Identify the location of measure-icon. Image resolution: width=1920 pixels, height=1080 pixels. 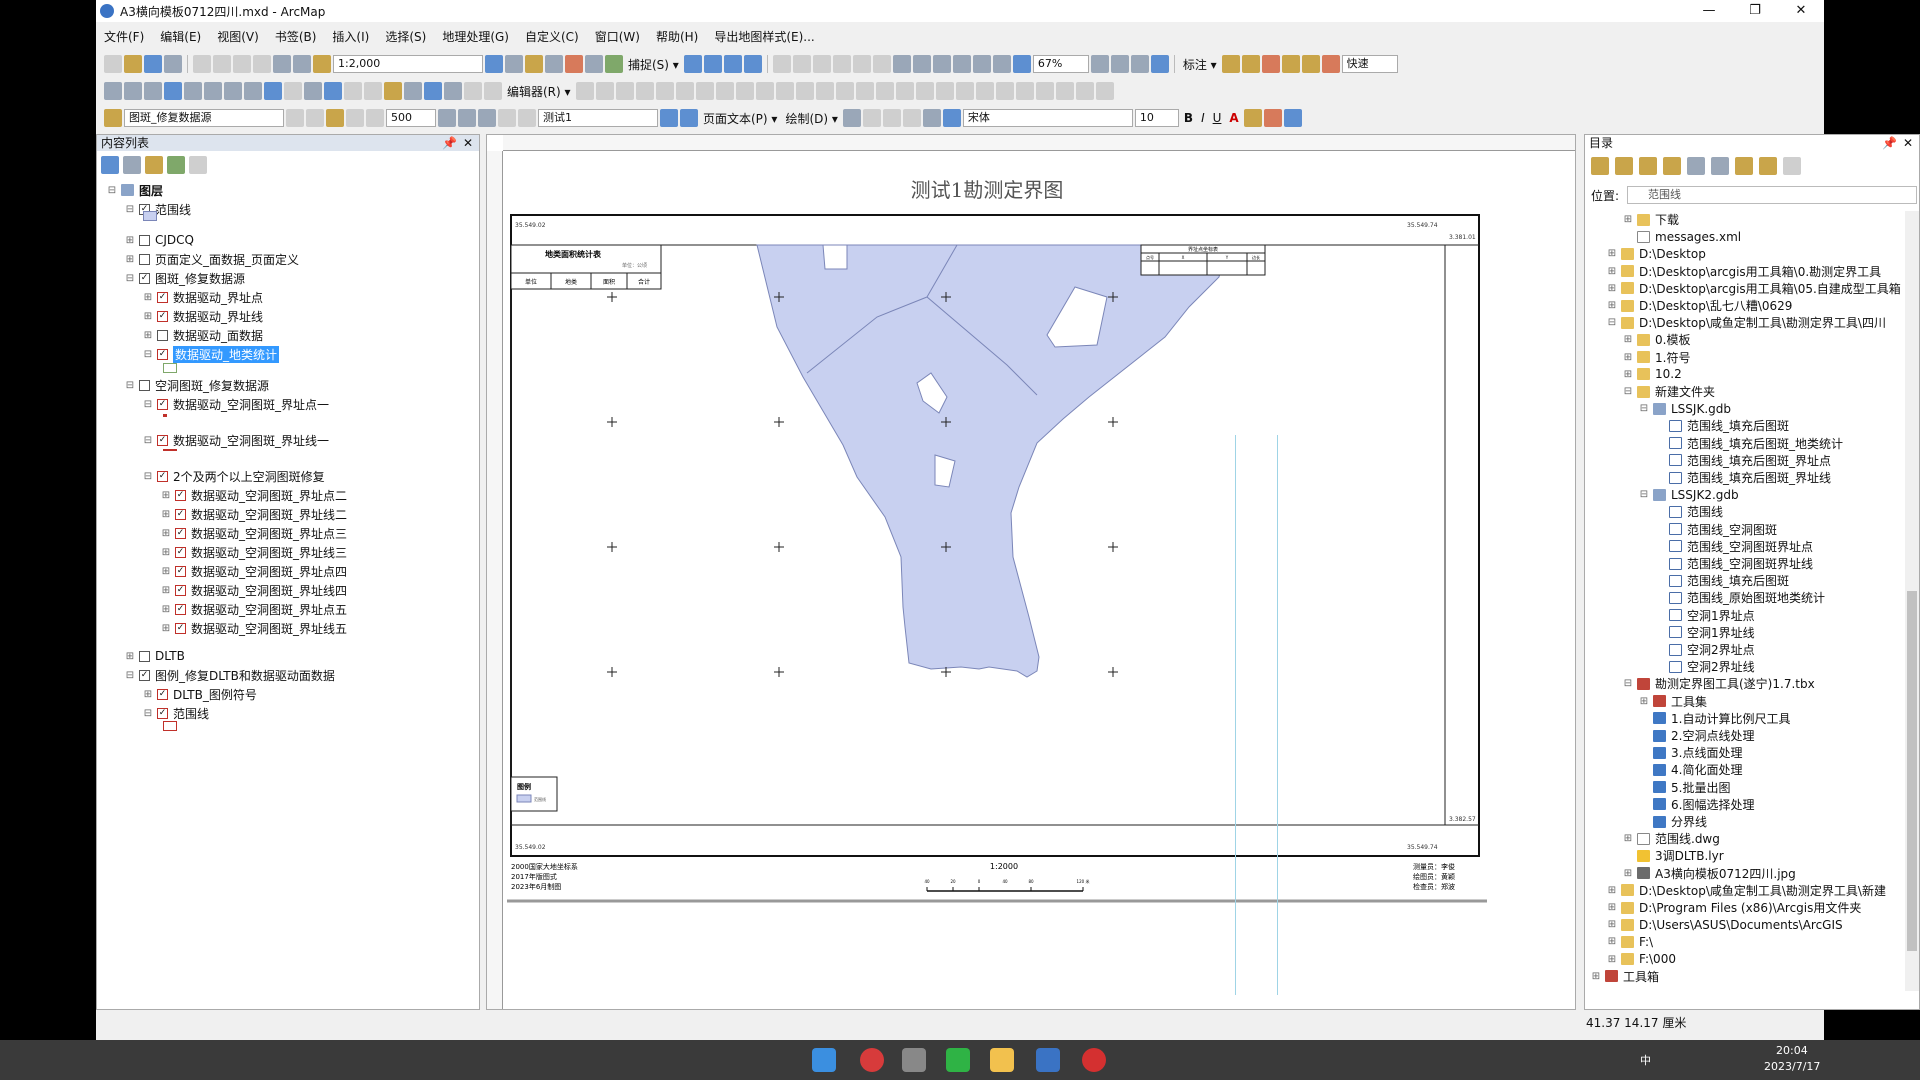
(393, 91).